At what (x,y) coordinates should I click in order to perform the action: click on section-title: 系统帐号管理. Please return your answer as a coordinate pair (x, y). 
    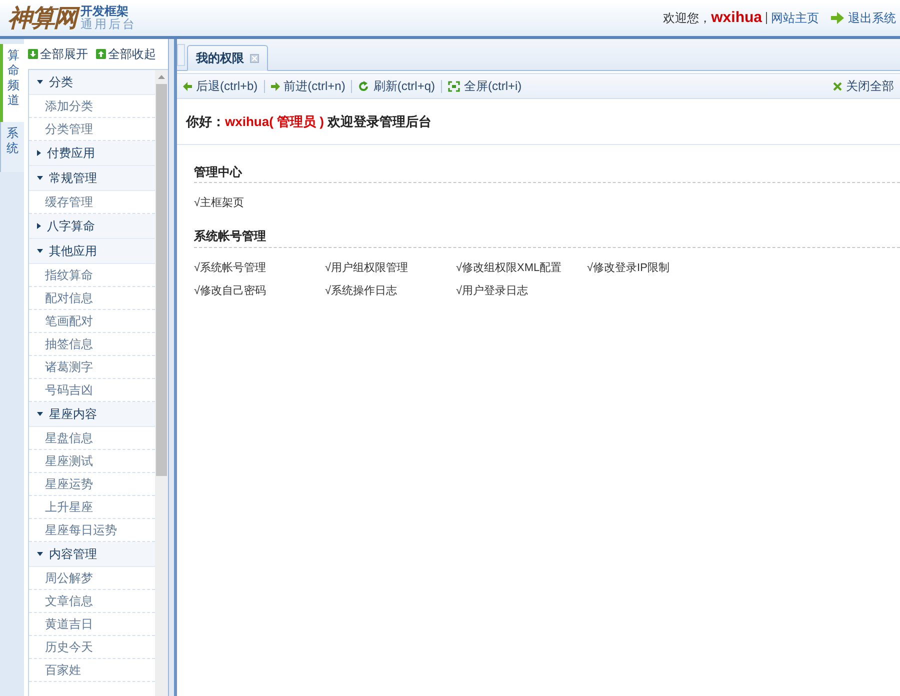
    Looking at the image, I should click on (547, 237).